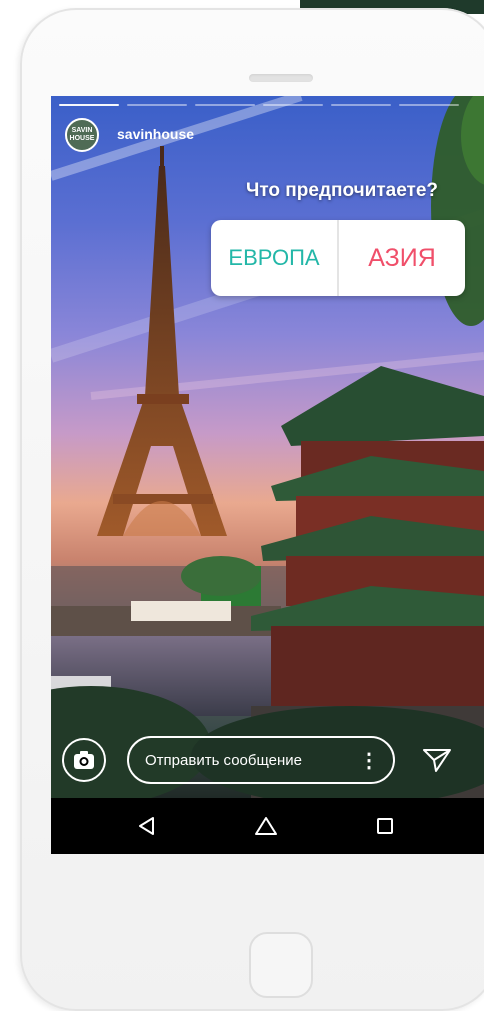  Describe the element at coordinates (369, 760) in the screenshot. I see `more-vertical-icon: ⋮` at that location.